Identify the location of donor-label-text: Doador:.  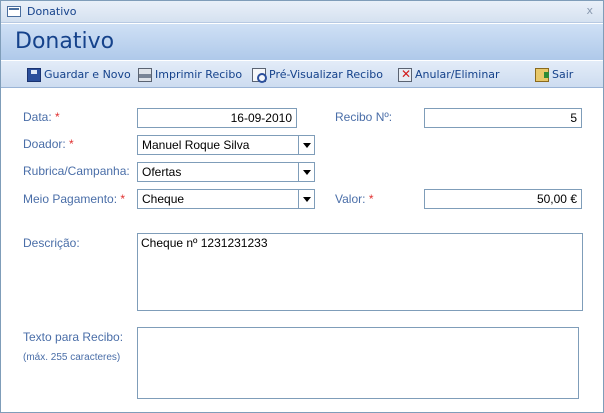
(44, 144).